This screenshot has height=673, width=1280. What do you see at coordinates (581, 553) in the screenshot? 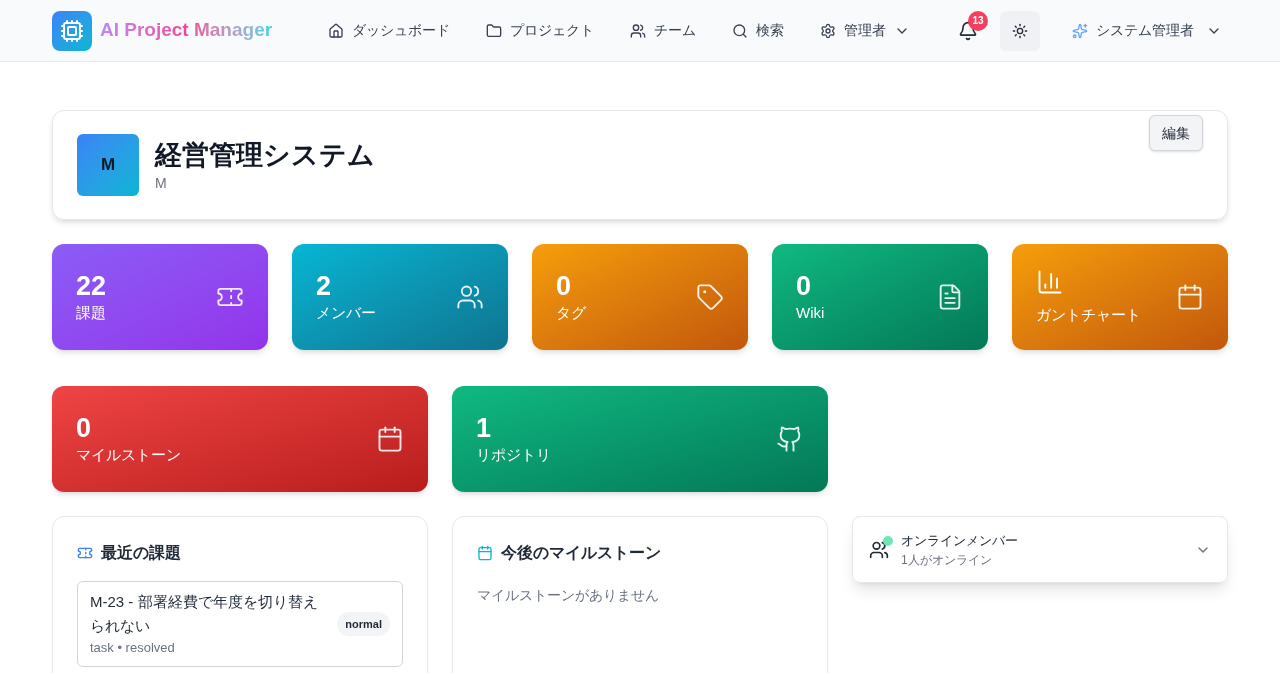
I see `card-title: 今後のマイルストーン` at bounding box center [581, 553].